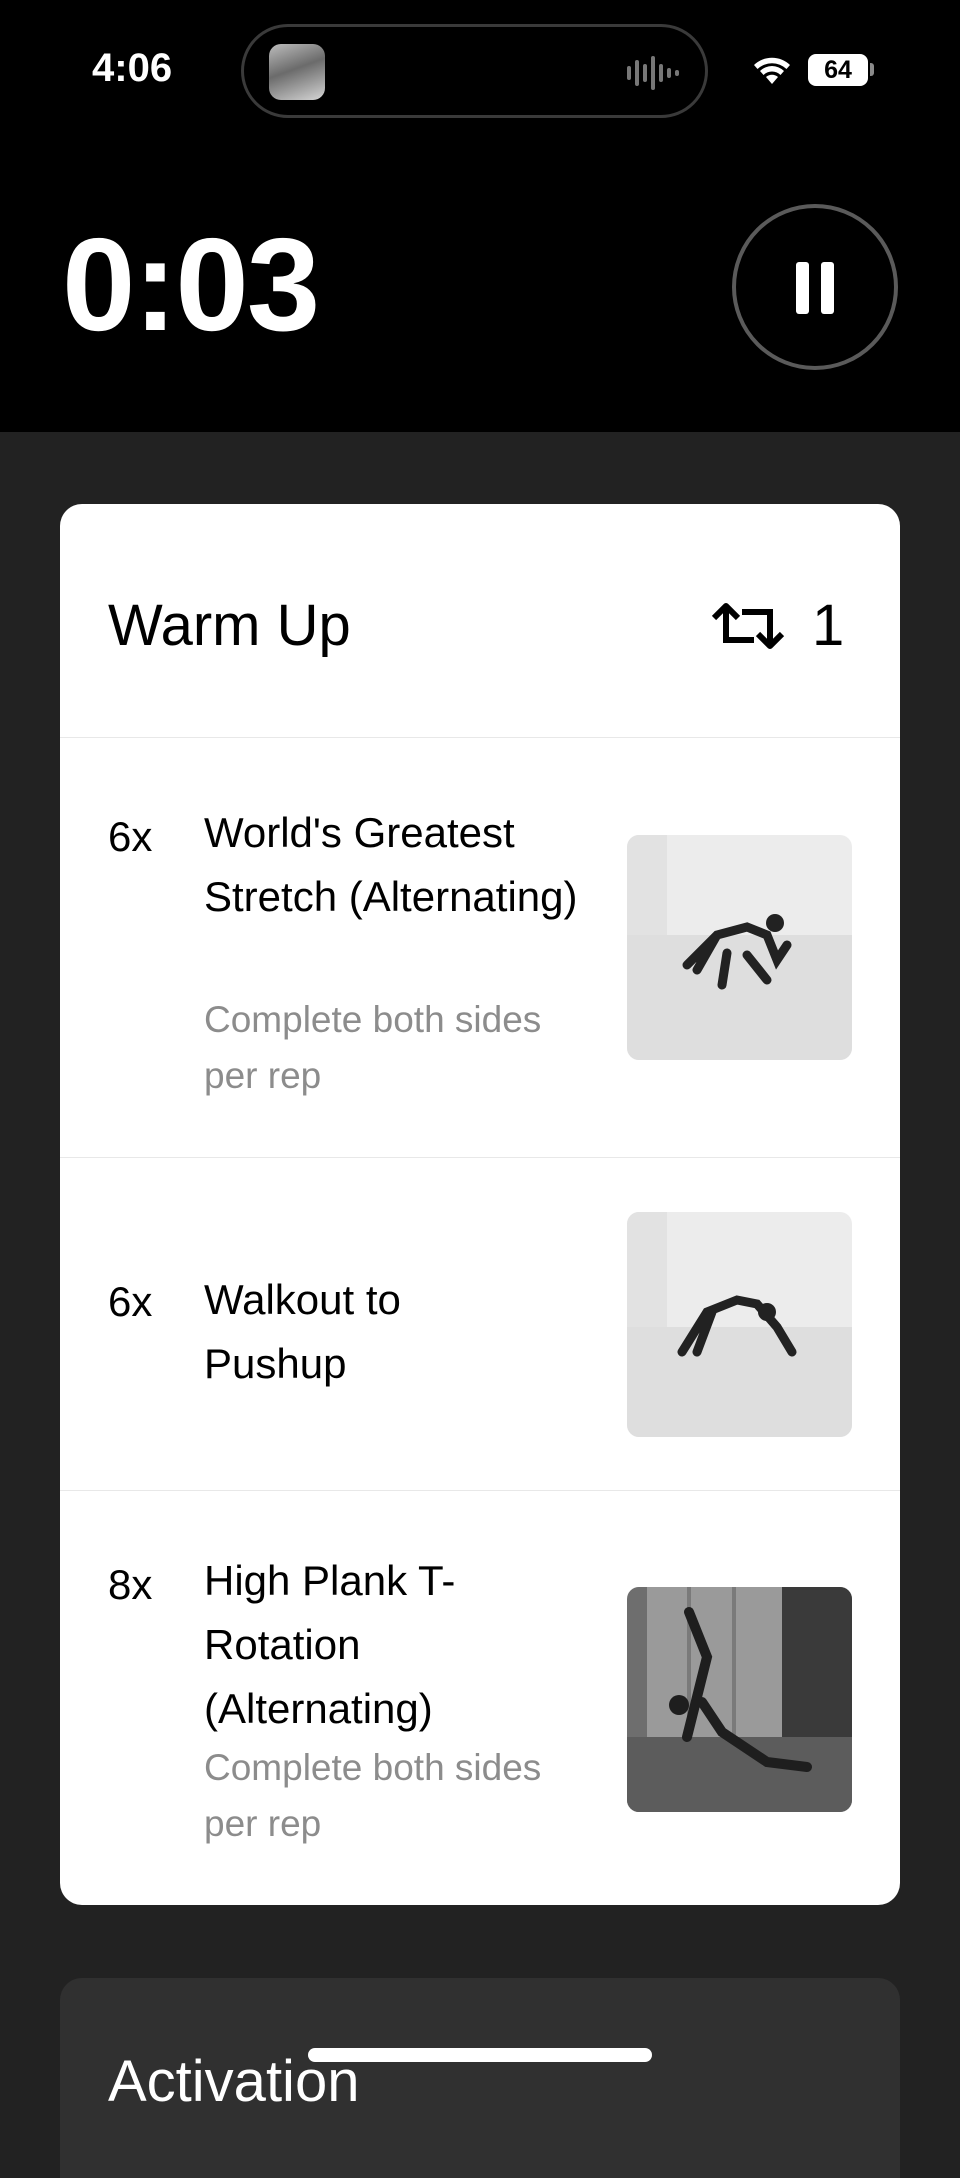 The image size is (960, 2178). I want to click on now-playing-artwork, so click(297, 72).